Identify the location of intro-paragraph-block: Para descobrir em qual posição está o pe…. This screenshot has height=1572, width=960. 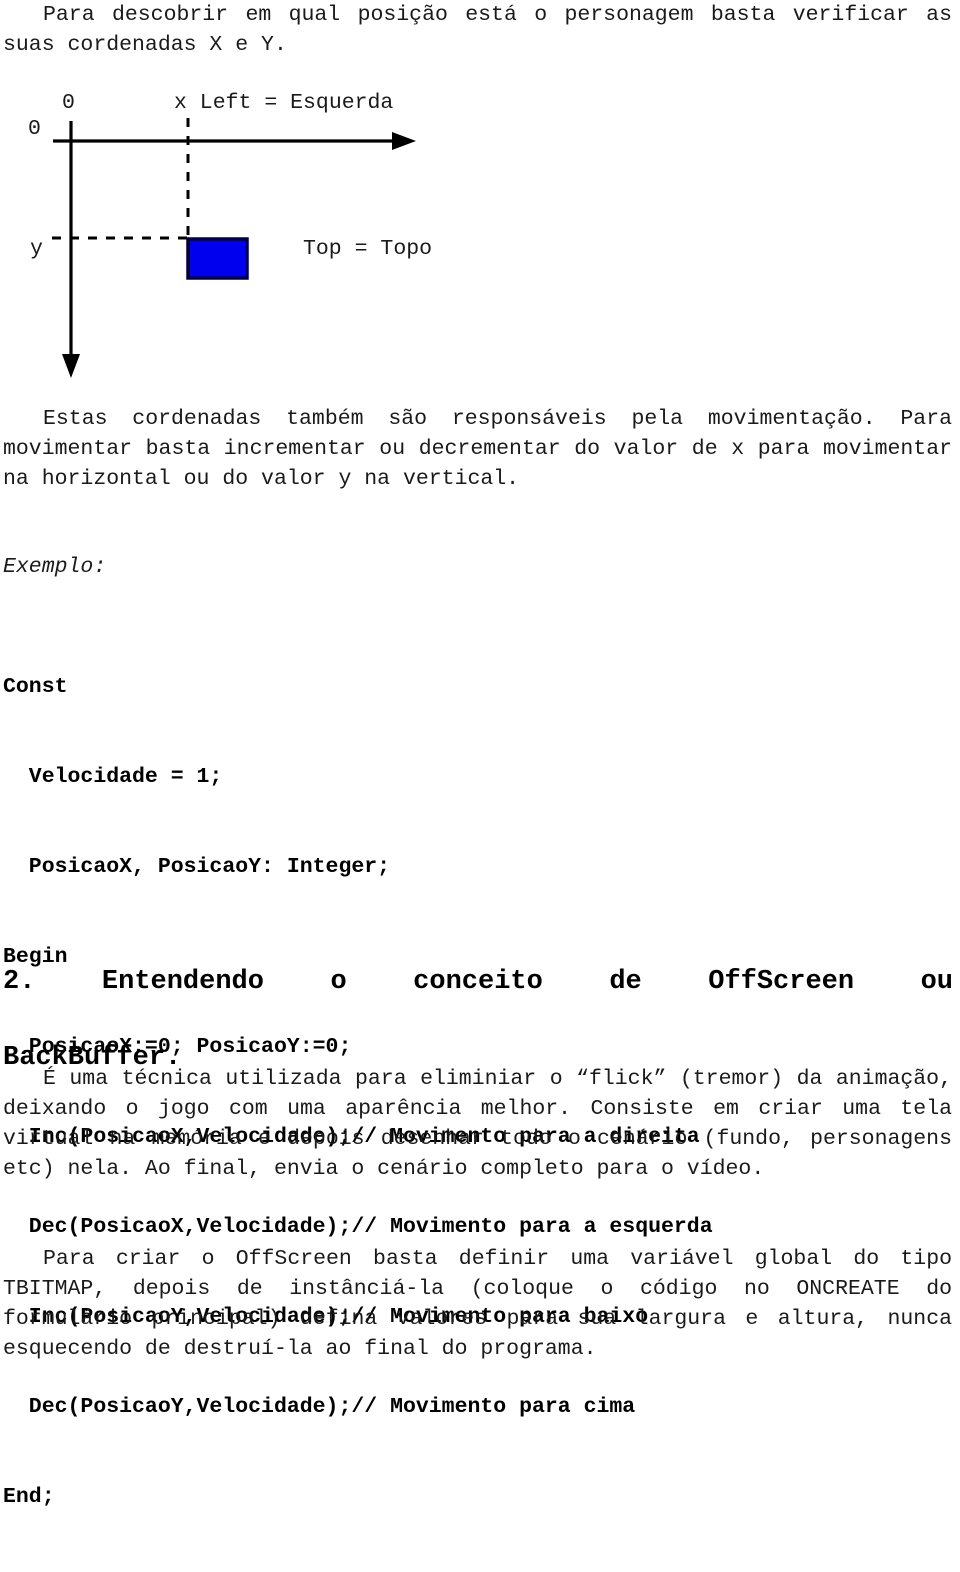
(480, 30).